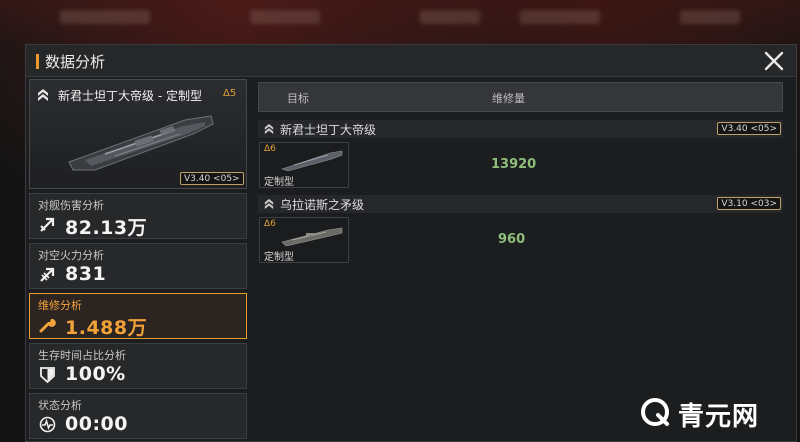  I want to click on ship-name: 新君士坦丁大帝级 - 定制型, so click(130, 96).